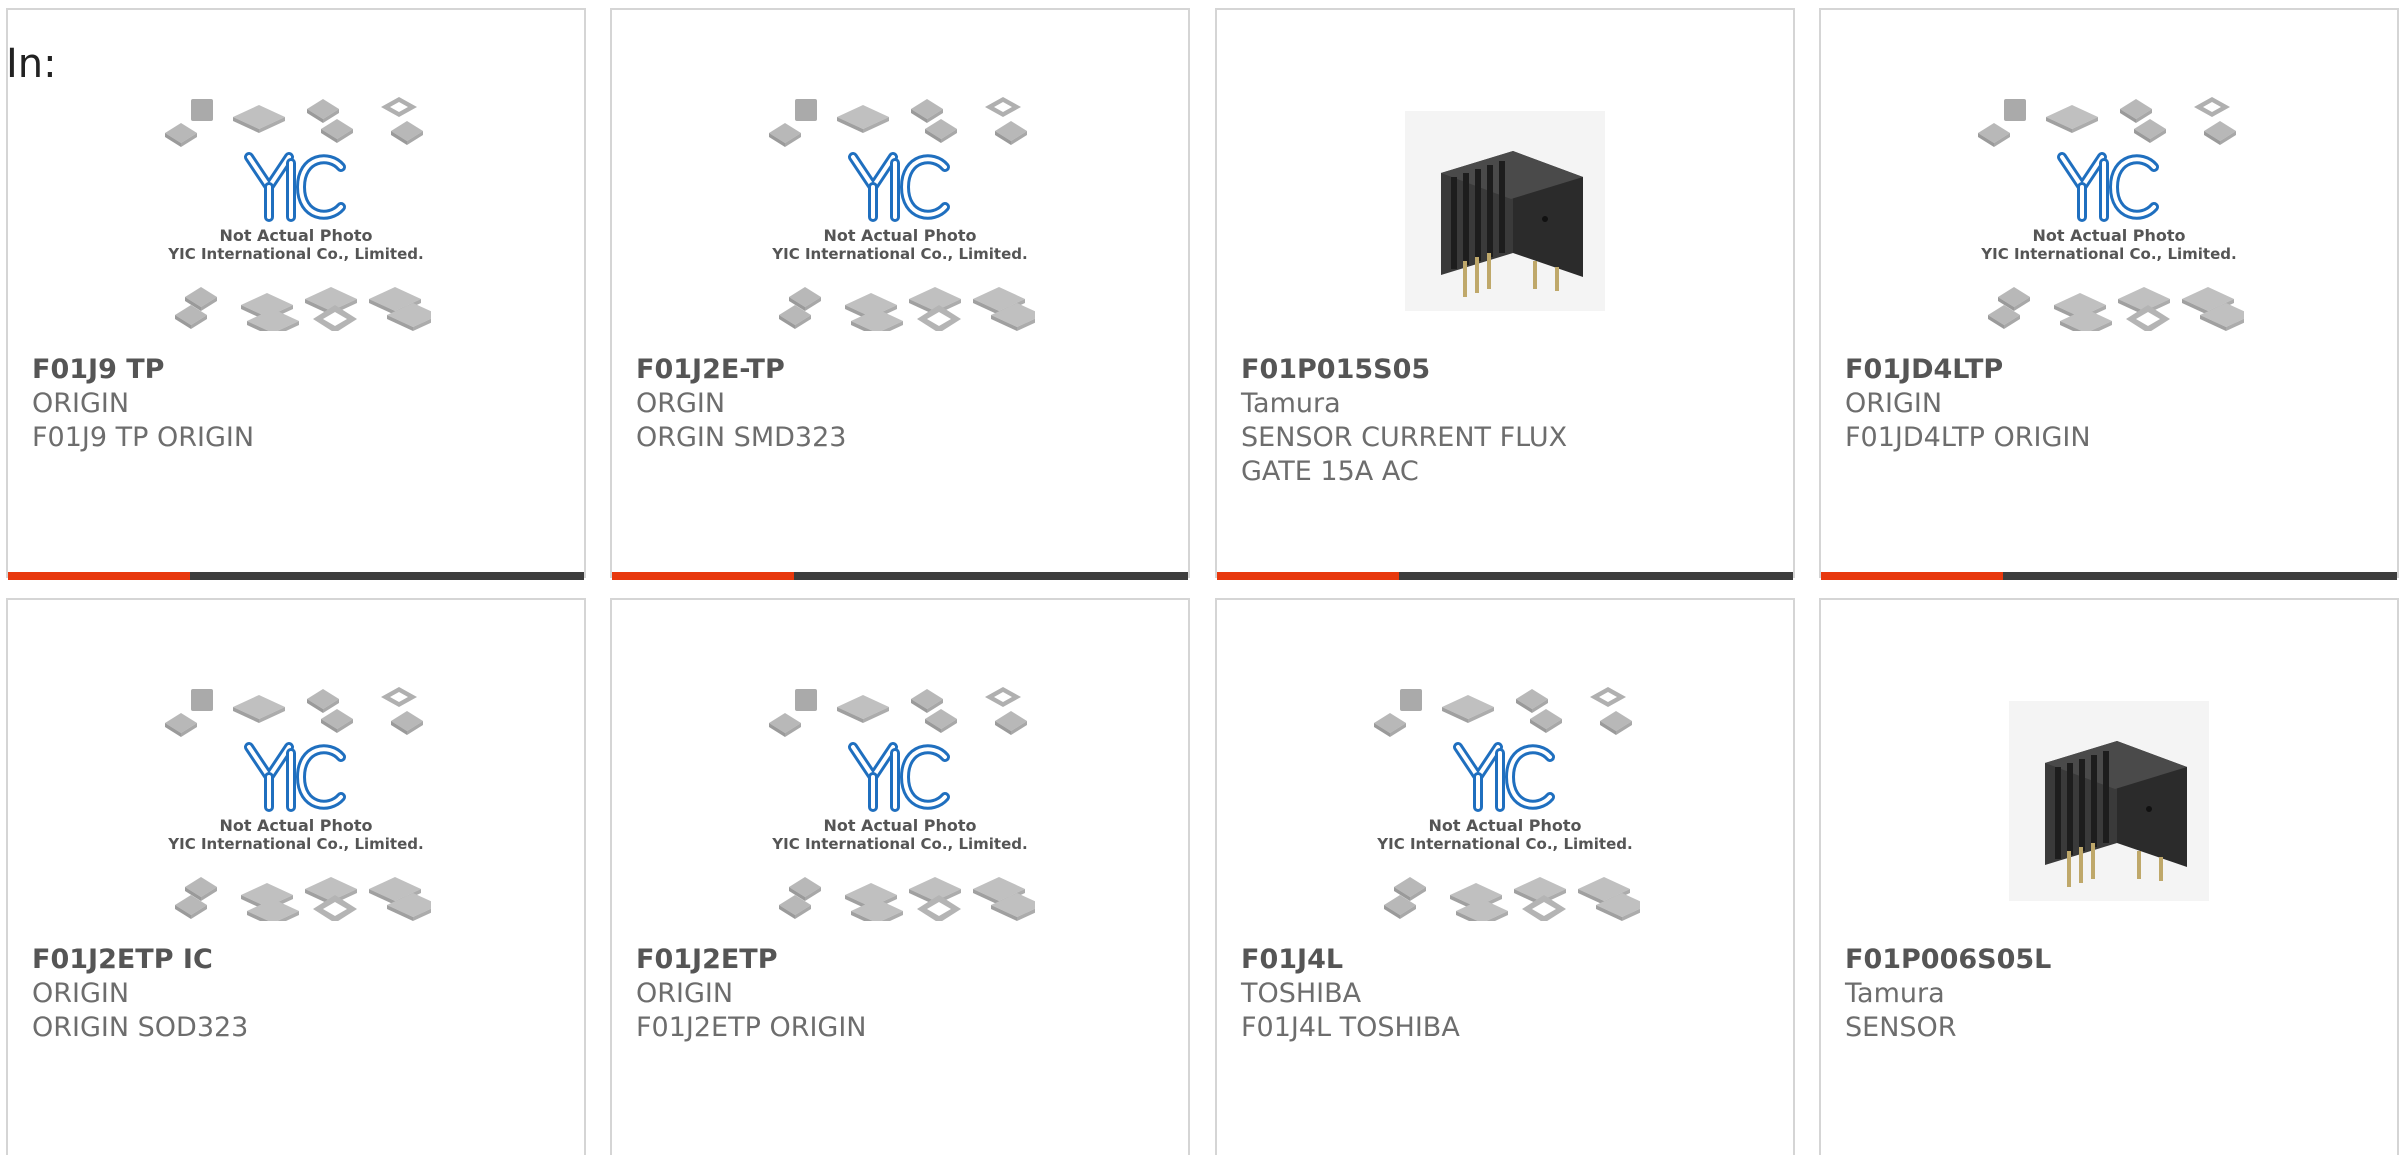  I want to click on description: F01J2ETP ORIGIN, so click(751, 1027).